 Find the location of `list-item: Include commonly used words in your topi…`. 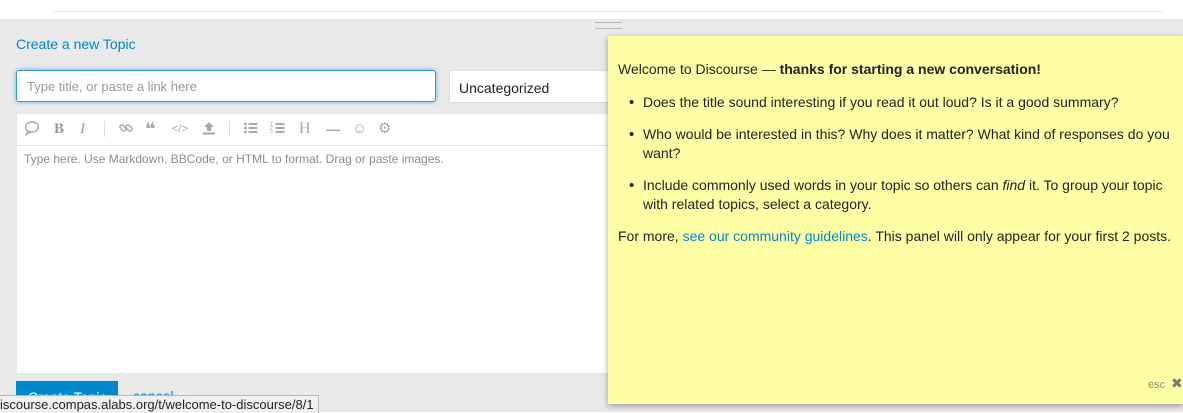

list-item: Include commonly used words in your topi… is located at coordinates (906, 195).